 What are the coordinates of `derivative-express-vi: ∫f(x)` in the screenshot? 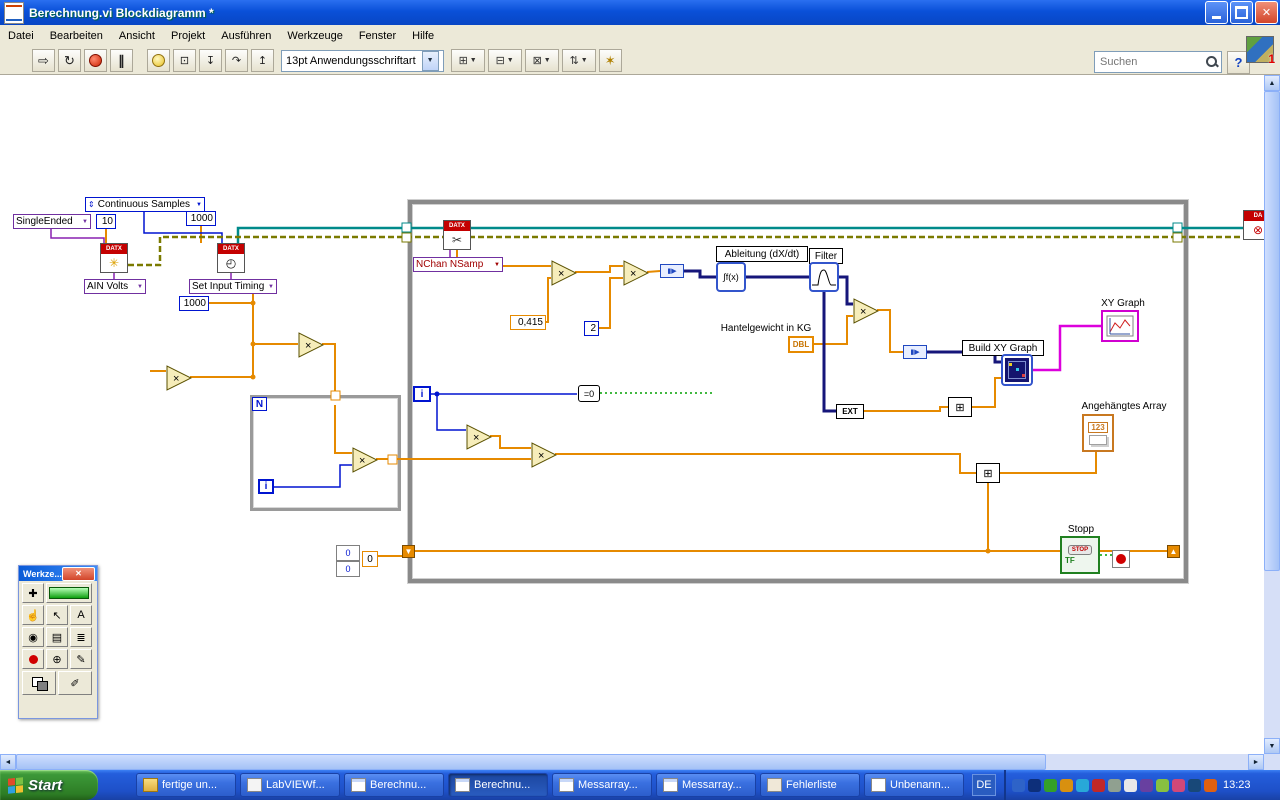 It's located at (731, 277).